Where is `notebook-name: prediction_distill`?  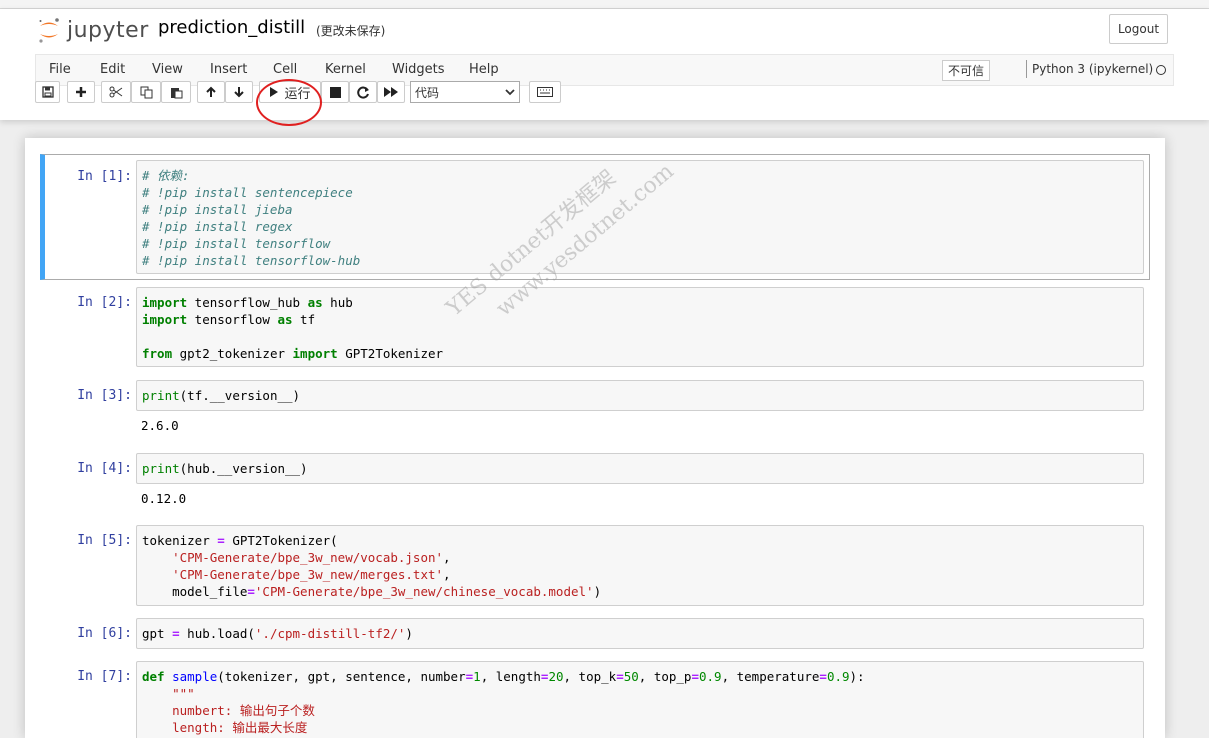
notebook-name: prediction_distill is located at coordinates (231, 27).